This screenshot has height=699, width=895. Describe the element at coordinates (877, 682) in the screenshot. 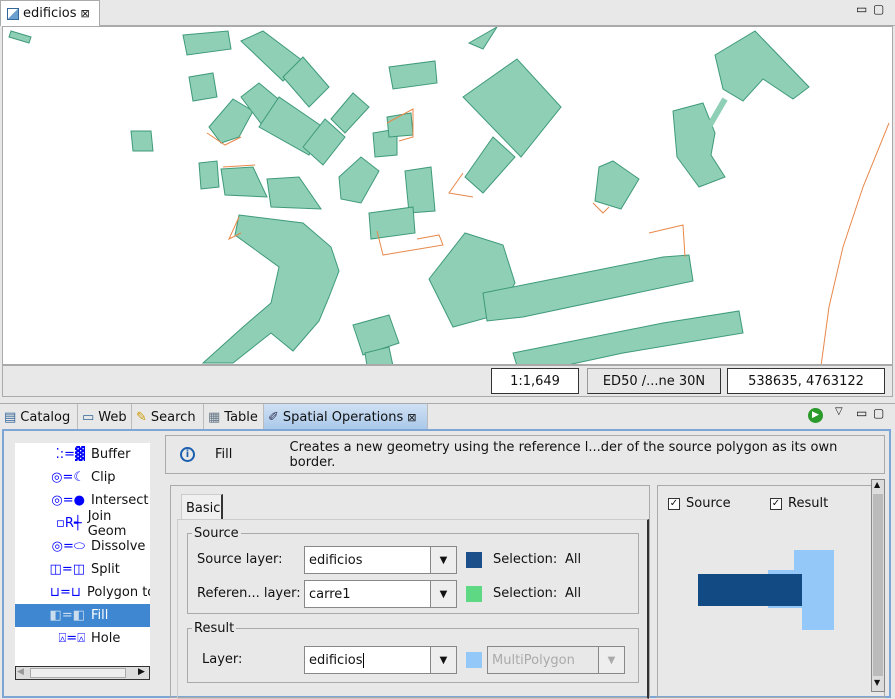

I see `scroll-down-icon: ▼` at that location.